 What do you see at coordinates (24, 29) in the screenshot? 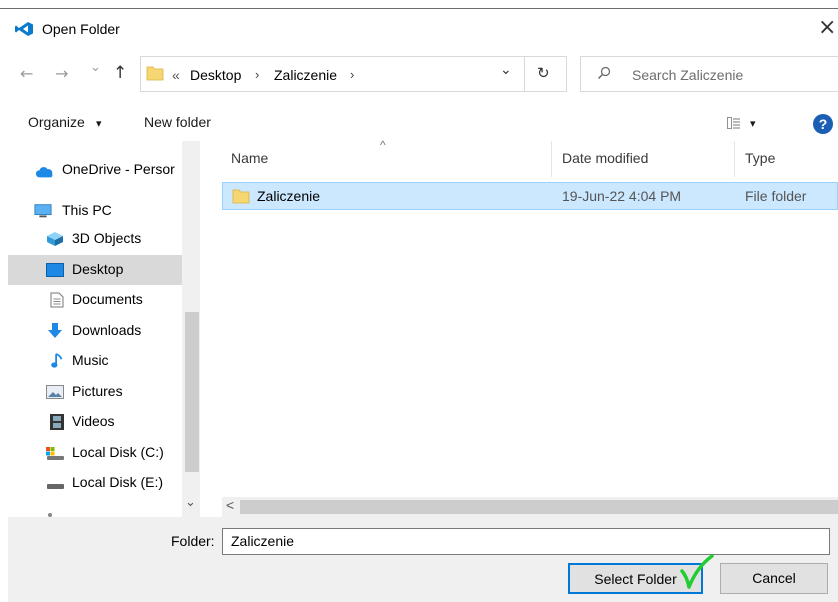
I see `vscode-icon` at bounding box center [24, 29].